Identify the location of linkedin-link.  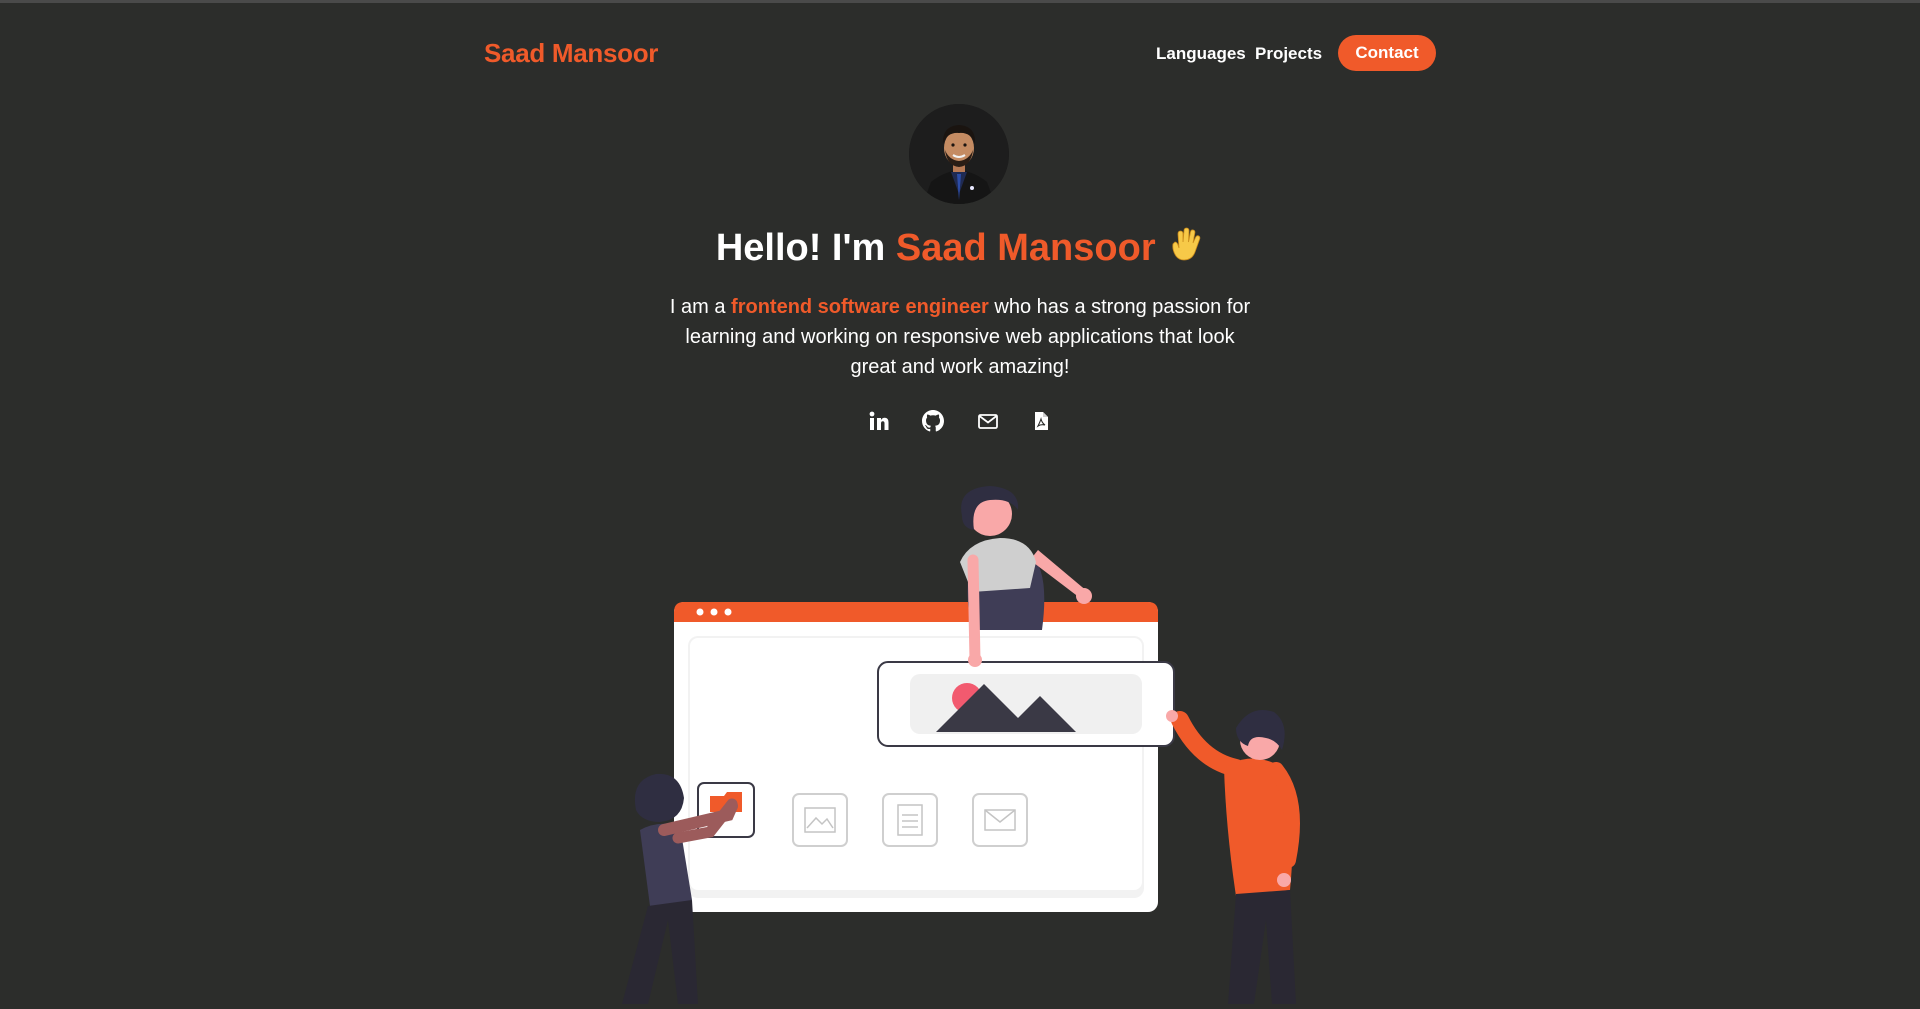
(879, 421).